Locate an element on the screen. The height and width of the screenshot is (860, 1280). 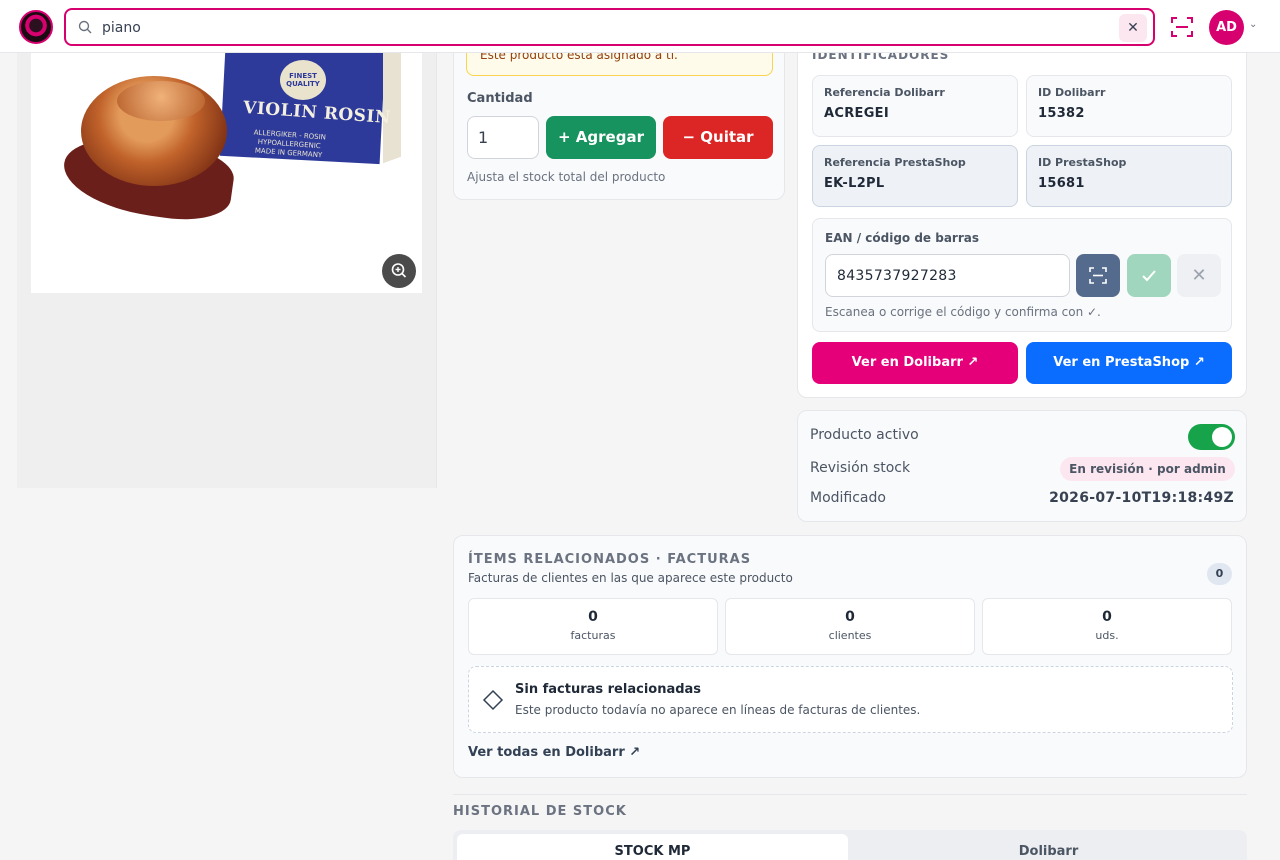
tab-stock-mp: STOCK MP is located at coordinates (652, 847).